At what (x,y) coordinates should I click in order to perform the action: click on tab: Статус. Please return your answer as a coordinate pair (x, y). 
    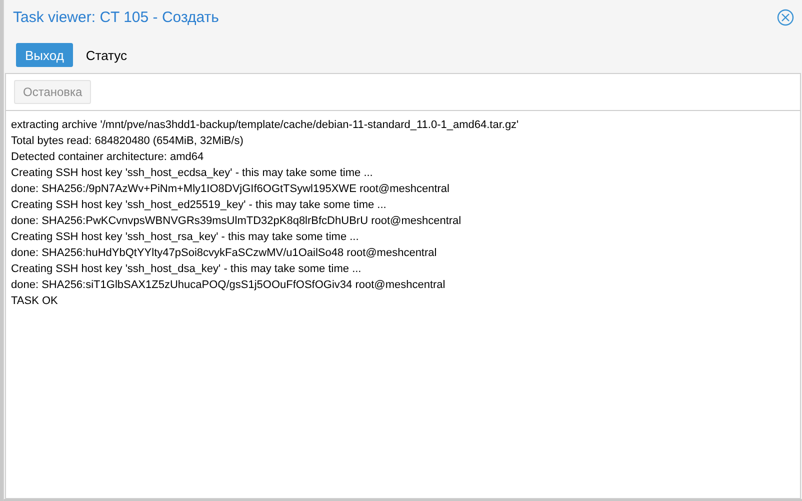
    Looking at the image, I should click on (106, 55).